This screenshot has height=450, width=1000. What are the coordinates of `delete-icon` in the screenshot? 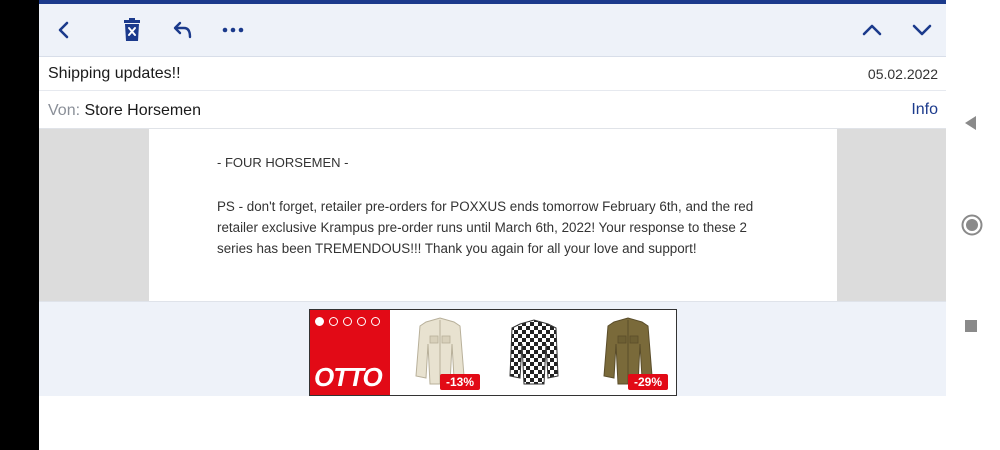 It's located at (132, 29).